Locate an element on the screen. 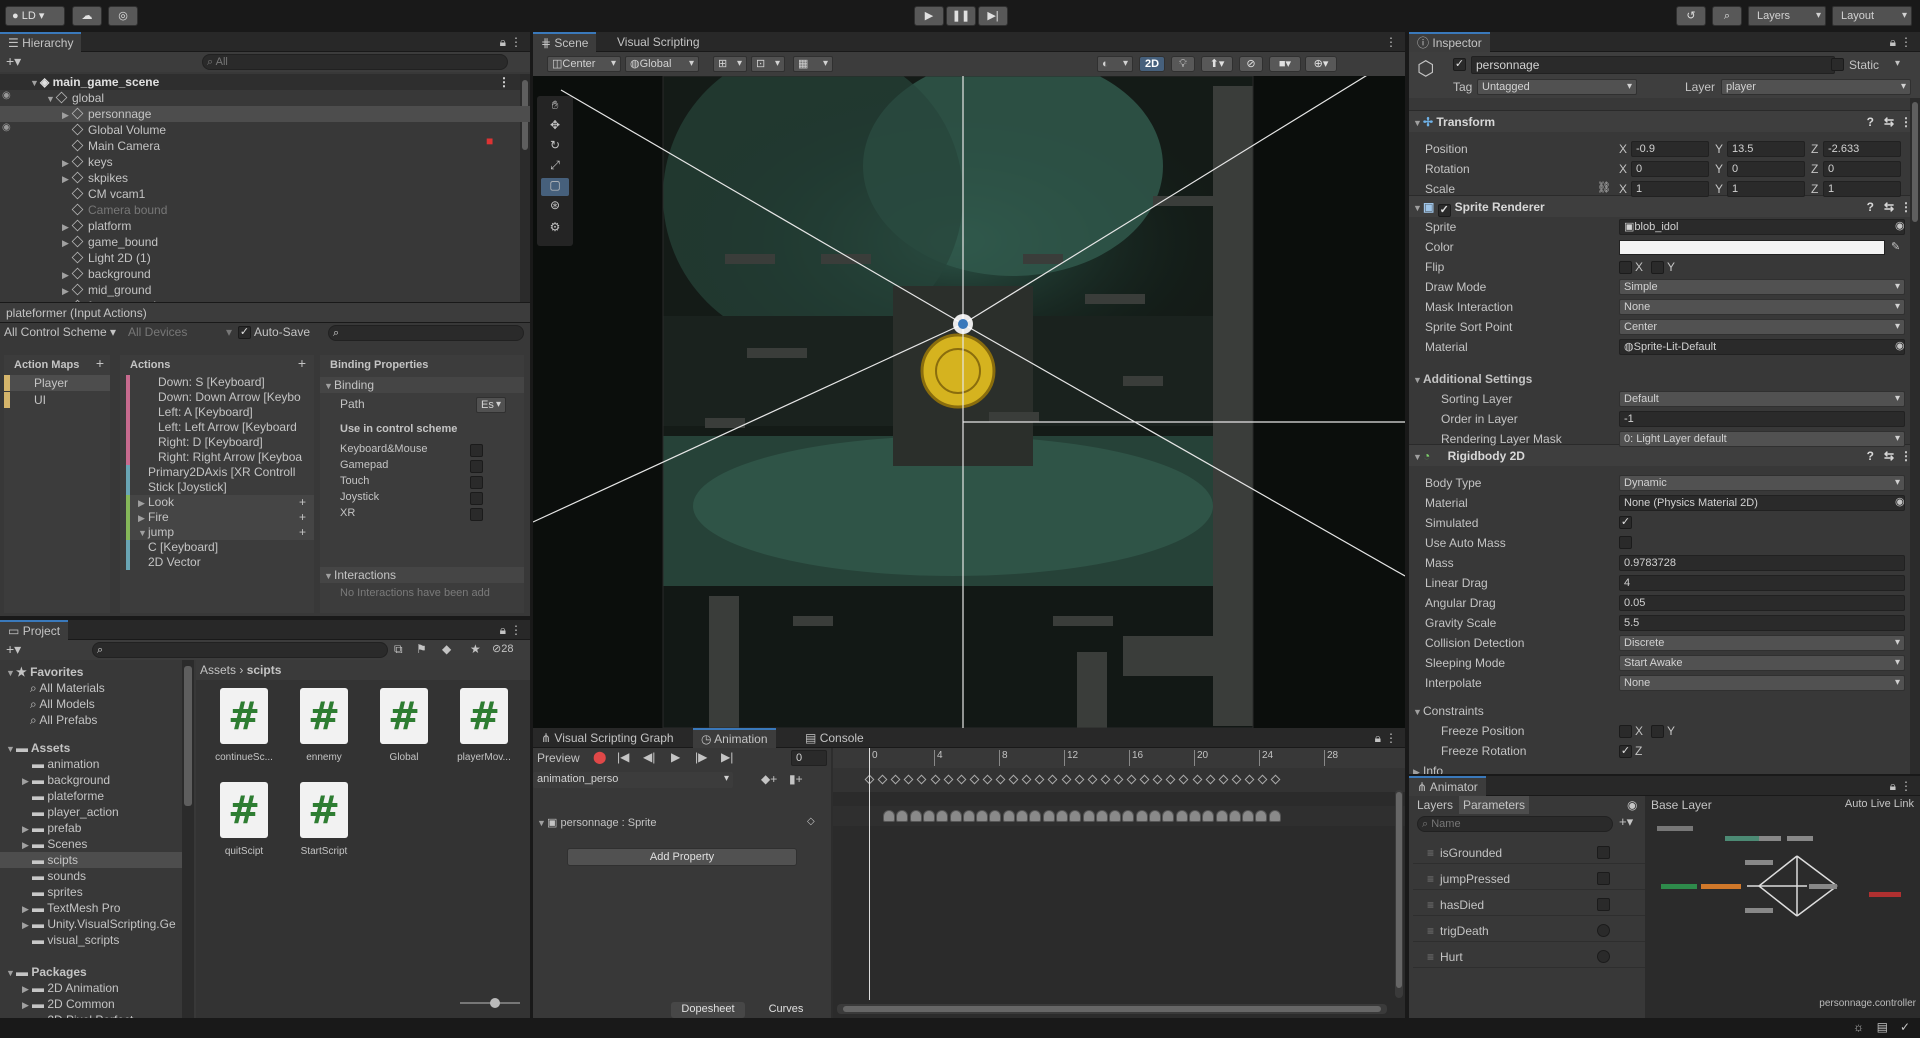 This screenshot has width=1920, height=1038. material-field: ◍Sprite-Lit-Default is located at coordinates (1762, 347).